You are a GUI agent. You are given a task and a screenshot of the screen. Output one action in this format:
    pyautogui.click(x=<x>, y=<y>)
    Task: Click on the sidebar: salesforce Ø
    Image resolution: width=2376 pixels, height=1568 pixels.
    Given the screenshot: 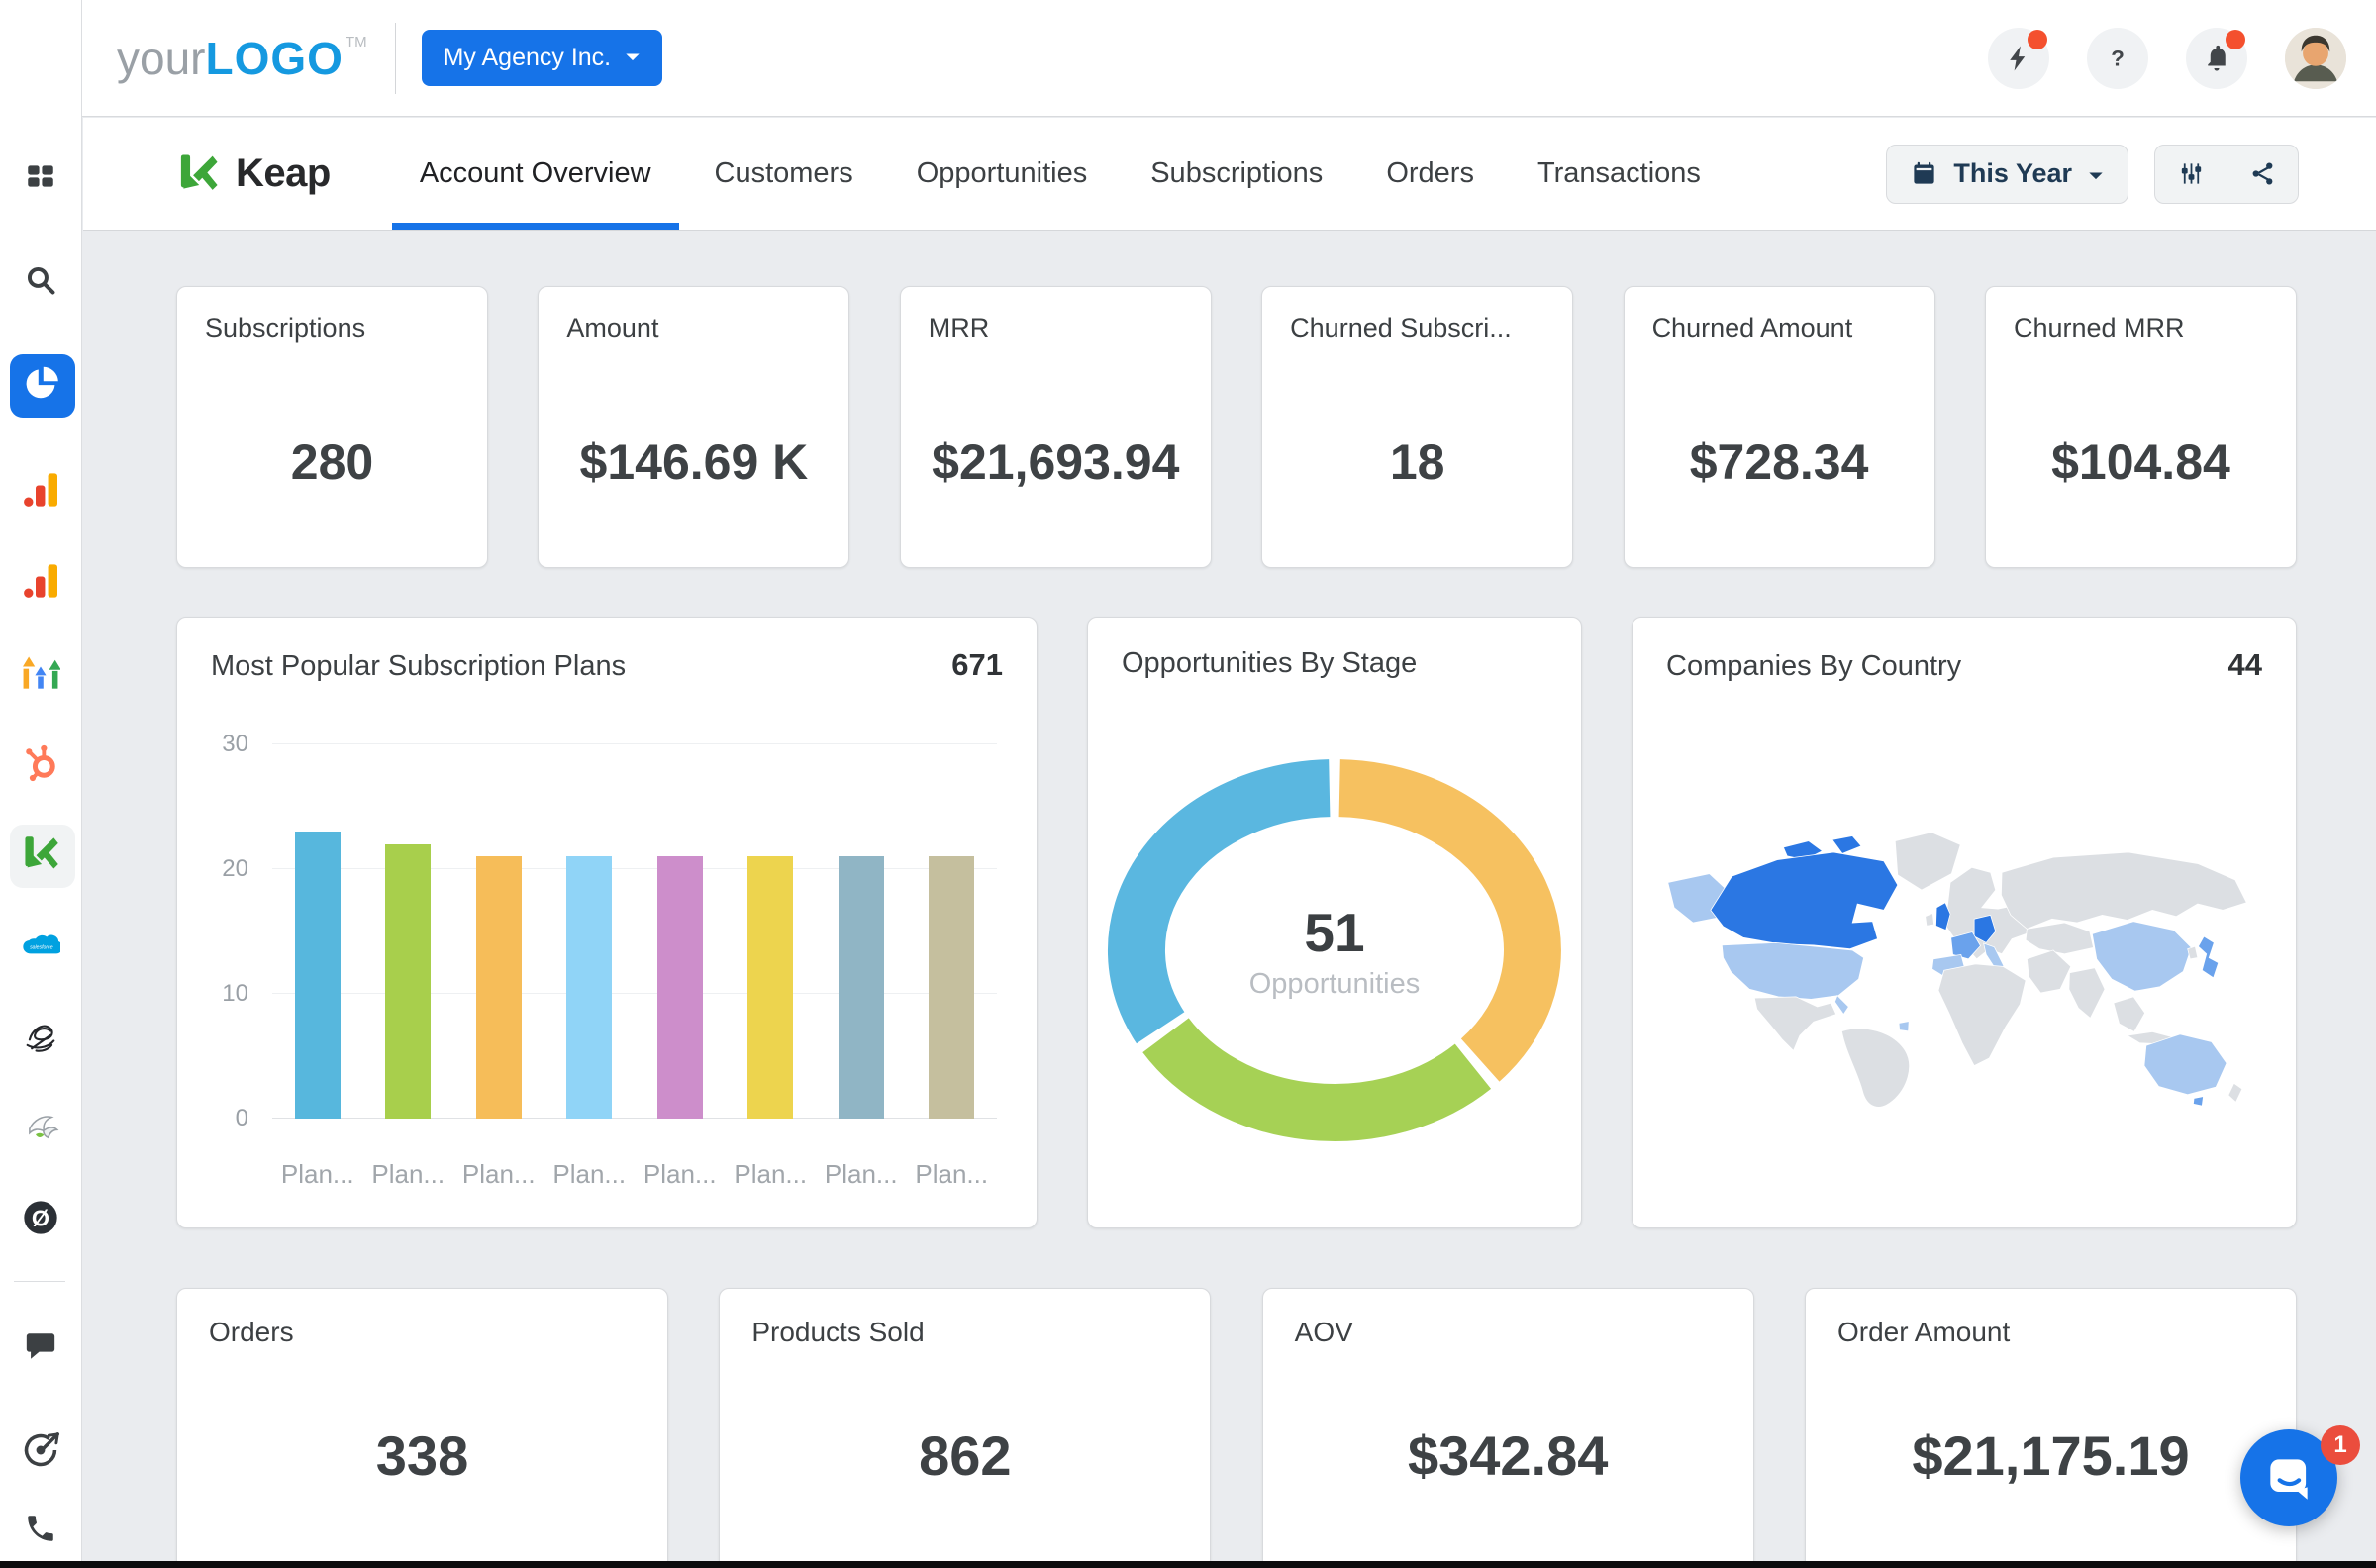 What is the action you would take?
    pyautogui.click(x=41, y=784)
    